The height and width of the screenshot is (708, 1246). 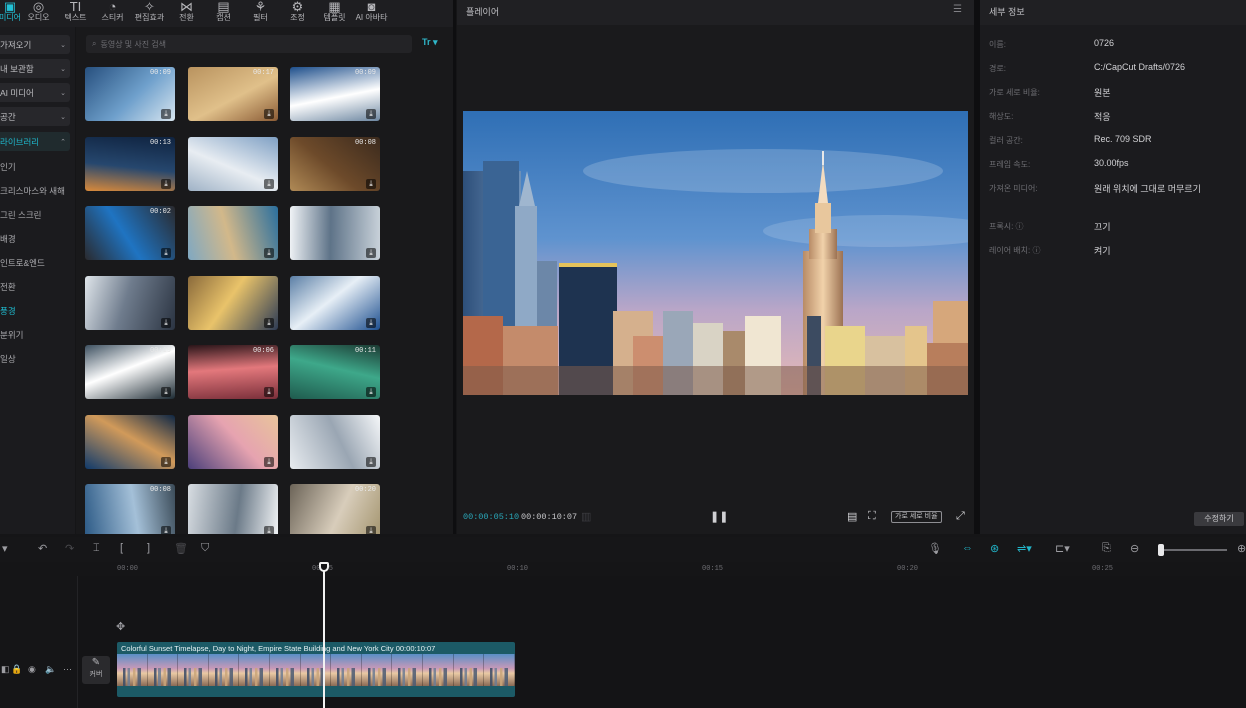 What do you see at coordinates (223, 13) in the screenshot?
I see `tool-caption: ▤ 캡션` at bounding box center [223, 13].